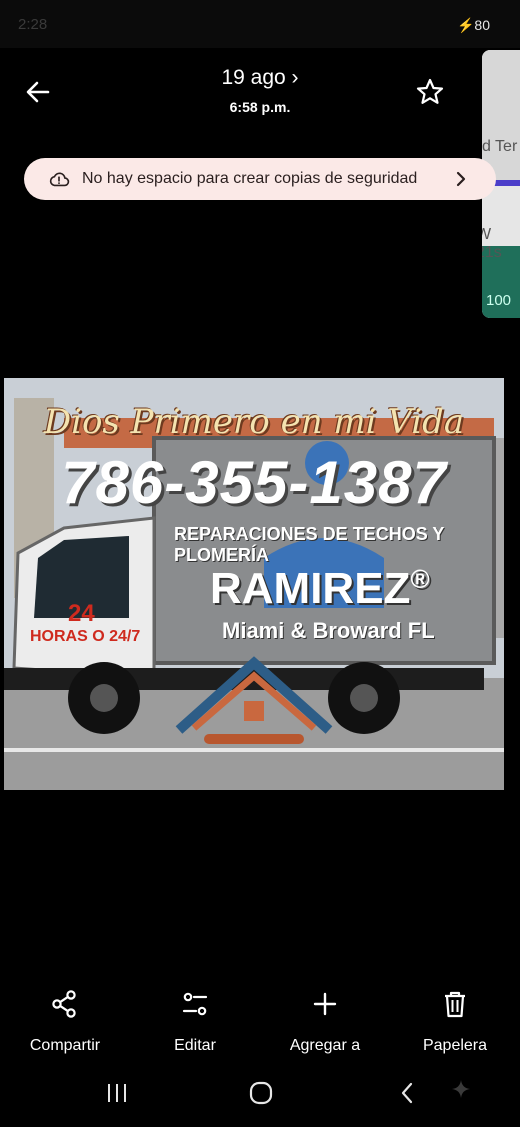  I want to click on home-icon, so click(261, 1093).